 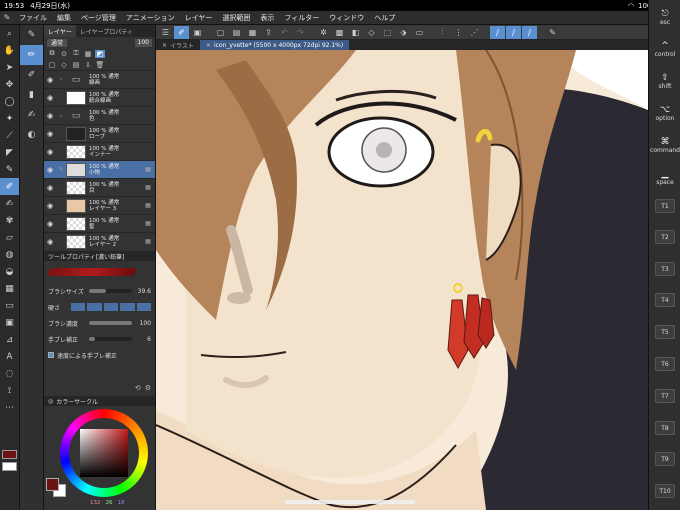 I want to click on sub-color-chip, so click(x=9, y=466).